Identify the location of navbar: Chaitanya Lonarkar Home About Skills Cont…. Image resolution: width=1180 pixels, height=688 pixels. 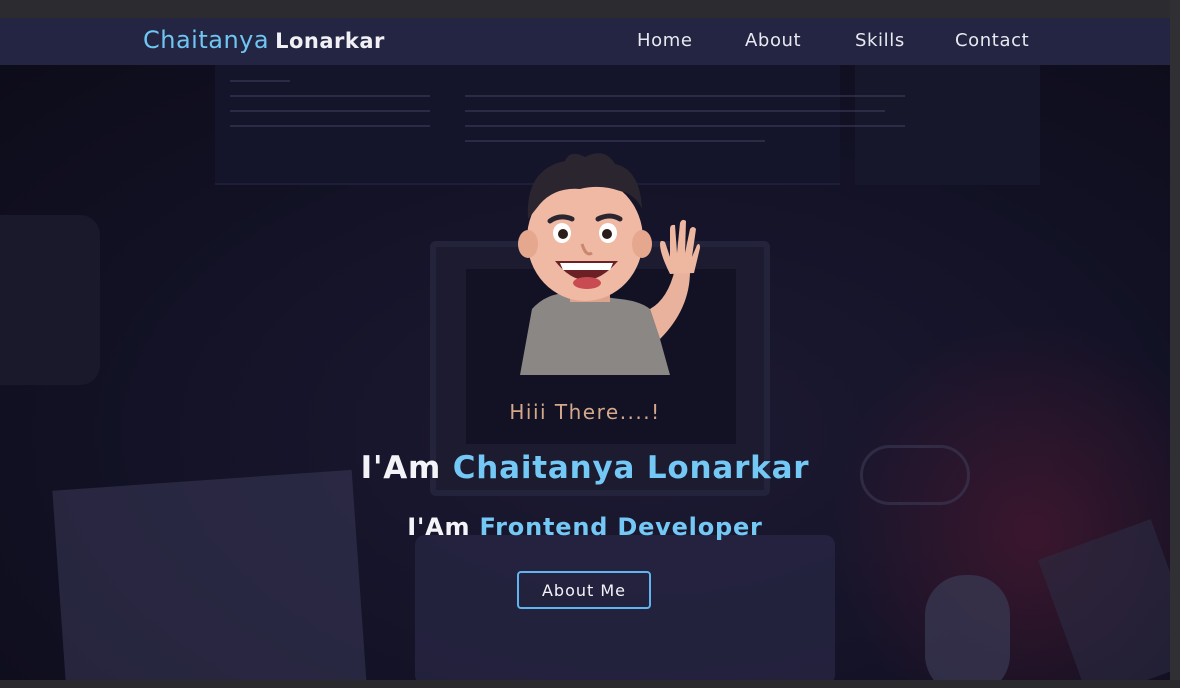
(585, 41).